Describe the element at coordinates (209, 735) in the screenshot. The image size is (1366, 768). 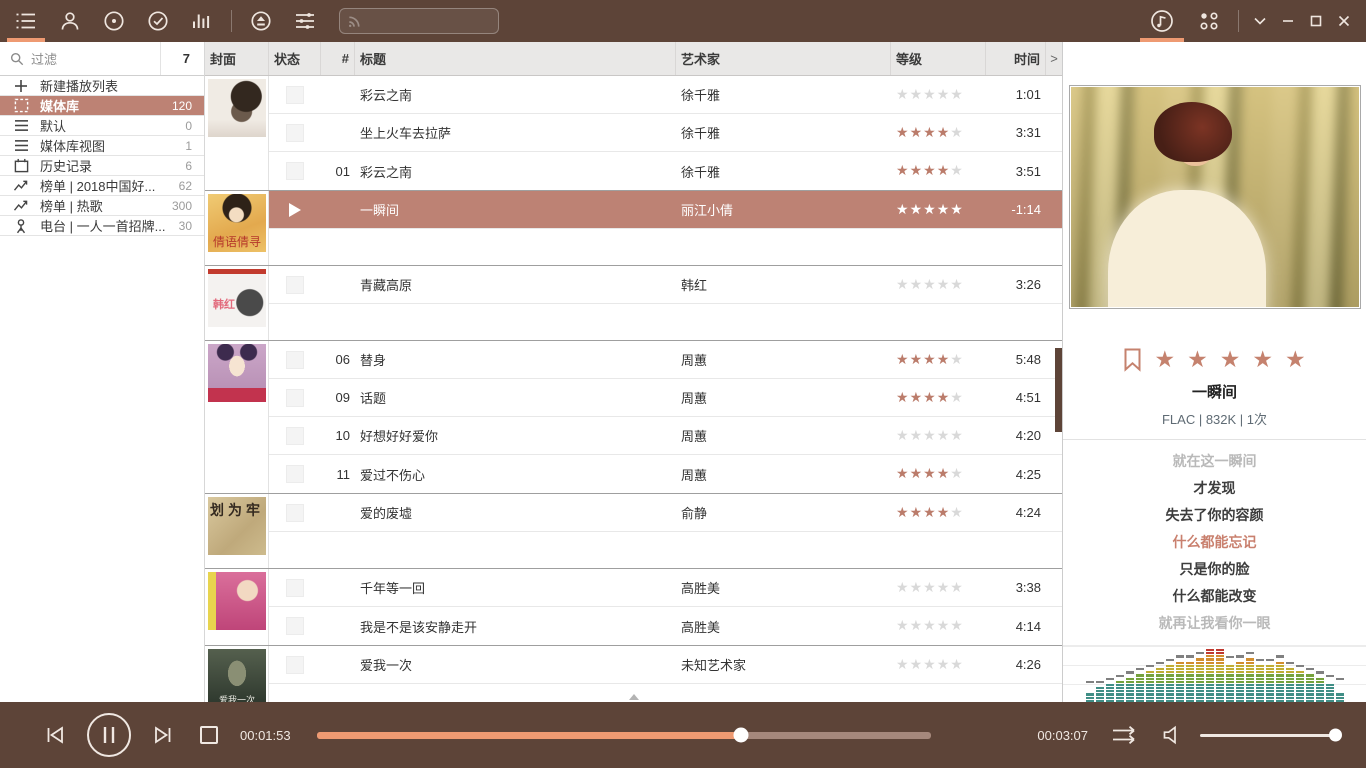
I see `stop-button` at that location.